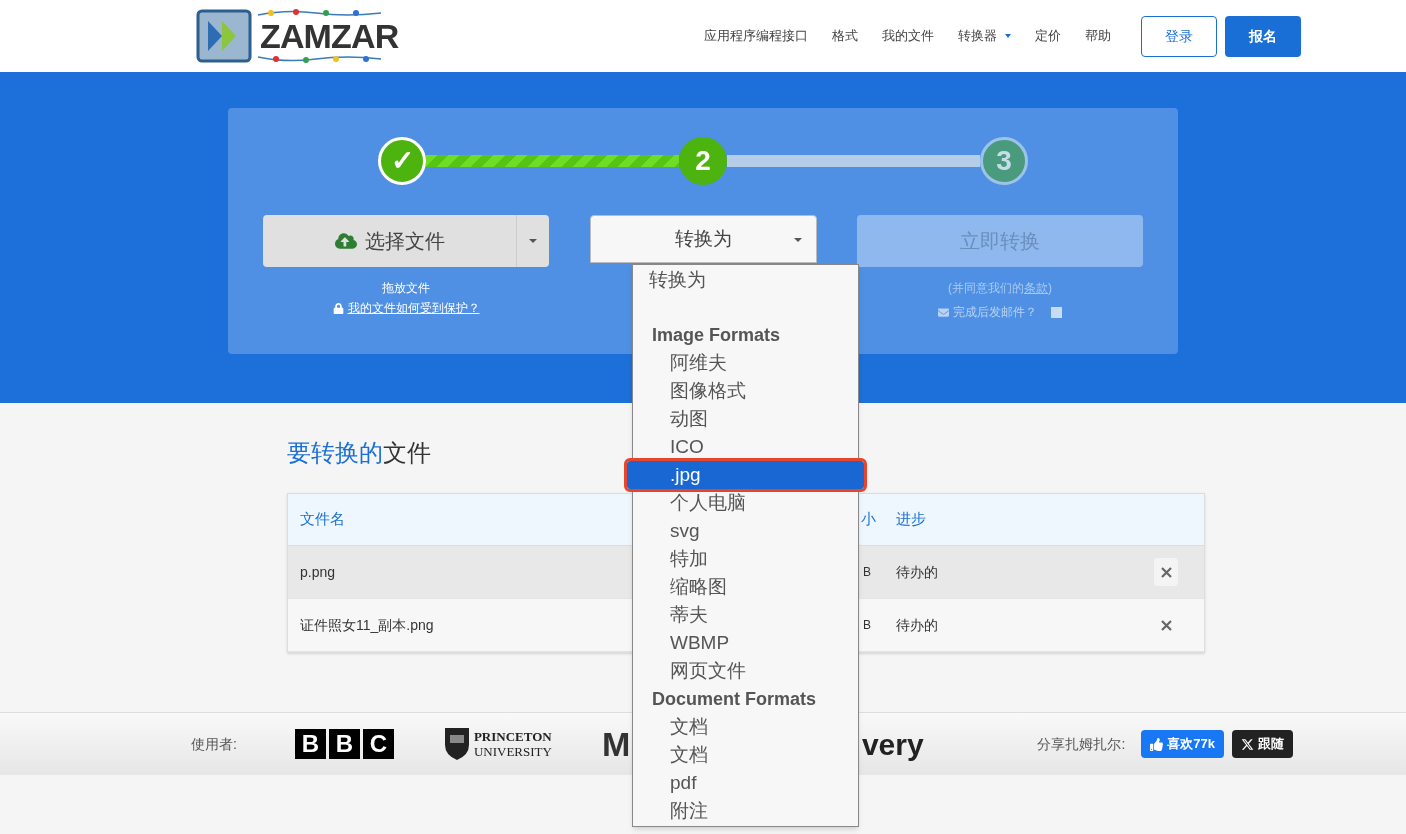 The width and height of the screenshot is (1406, 834). Describe the element at coordinates (745, 783) in the screenshot. I see `format-option: pdf` at that location.